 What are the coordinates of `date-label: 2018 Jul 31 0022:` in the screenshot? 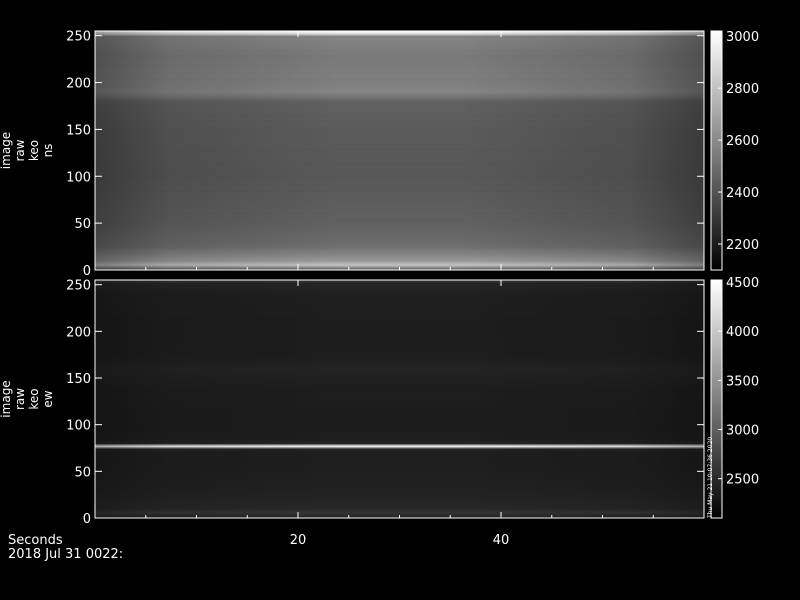 It's located at (65, 554).